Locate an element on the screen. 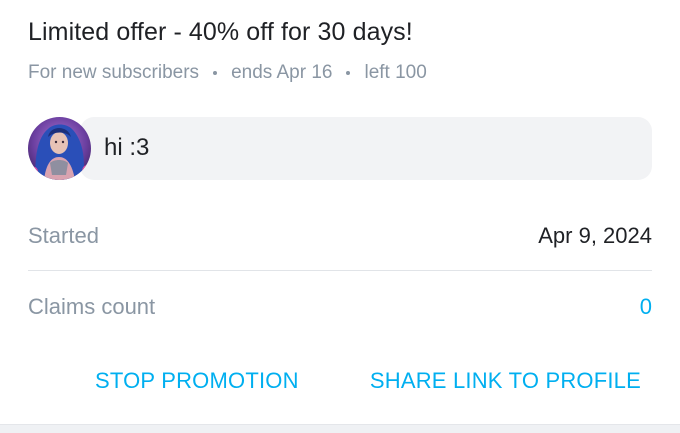 This screenshot has height=433, width=680. message-text: hi :3 is located at coordinates (127, 147).